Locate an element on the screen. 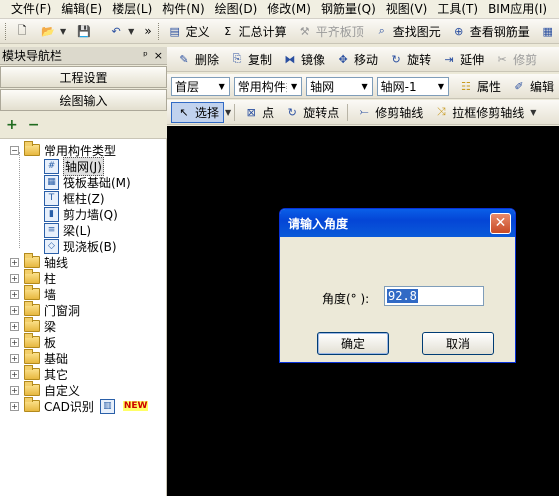  tree-item-frame-column: T 框柱(Z) is located at coordinates (74, 198).